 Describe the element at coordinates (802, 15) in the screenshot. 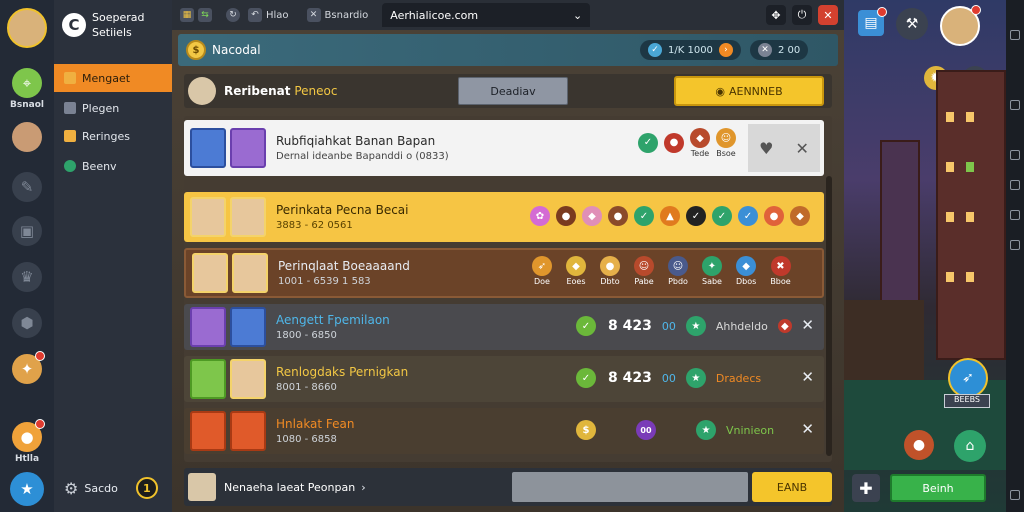

I see `power-icon: ⏻` at that location.